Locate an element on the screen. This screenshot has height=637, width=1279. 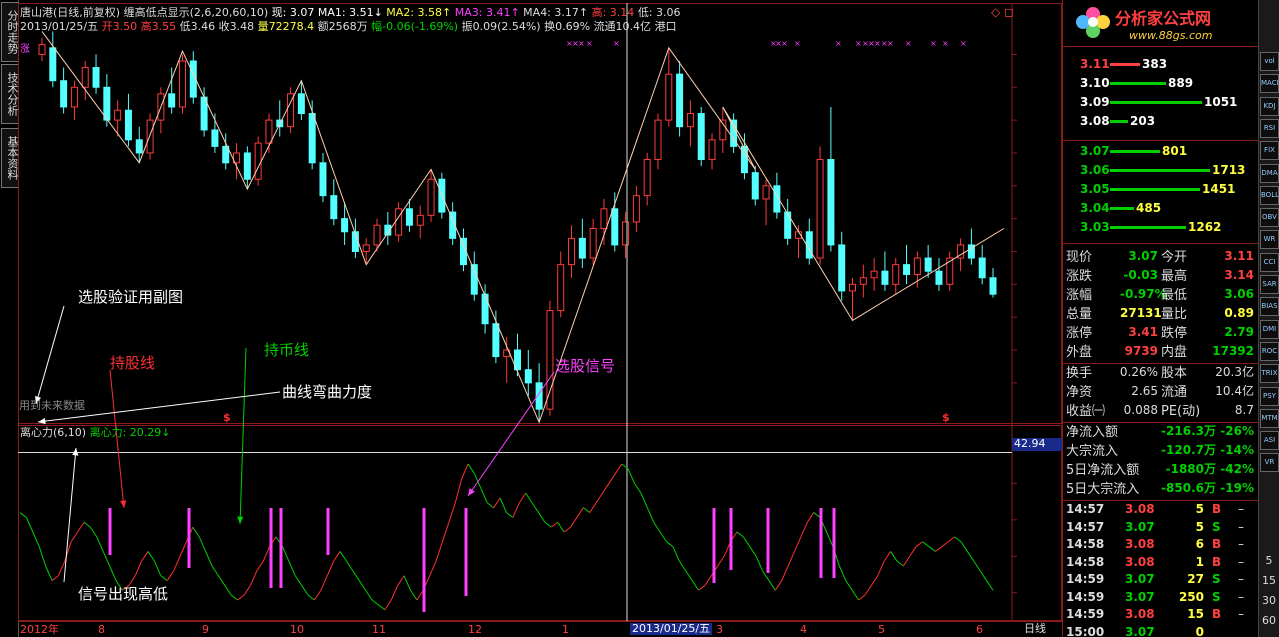
flow-percent: -14% is located at coordinates (1237, 450).